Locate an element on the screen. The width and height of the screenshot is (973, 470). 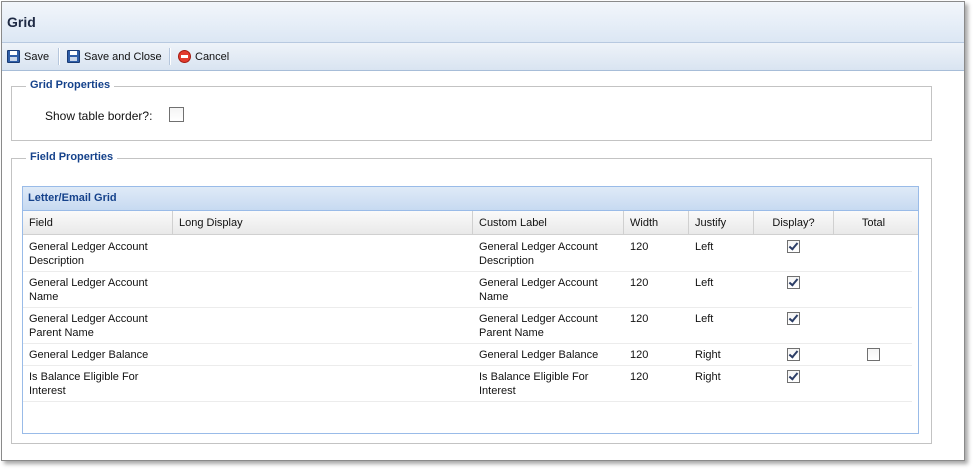
save-and-close-button: Save and Close is located at coordinates (114, 56).